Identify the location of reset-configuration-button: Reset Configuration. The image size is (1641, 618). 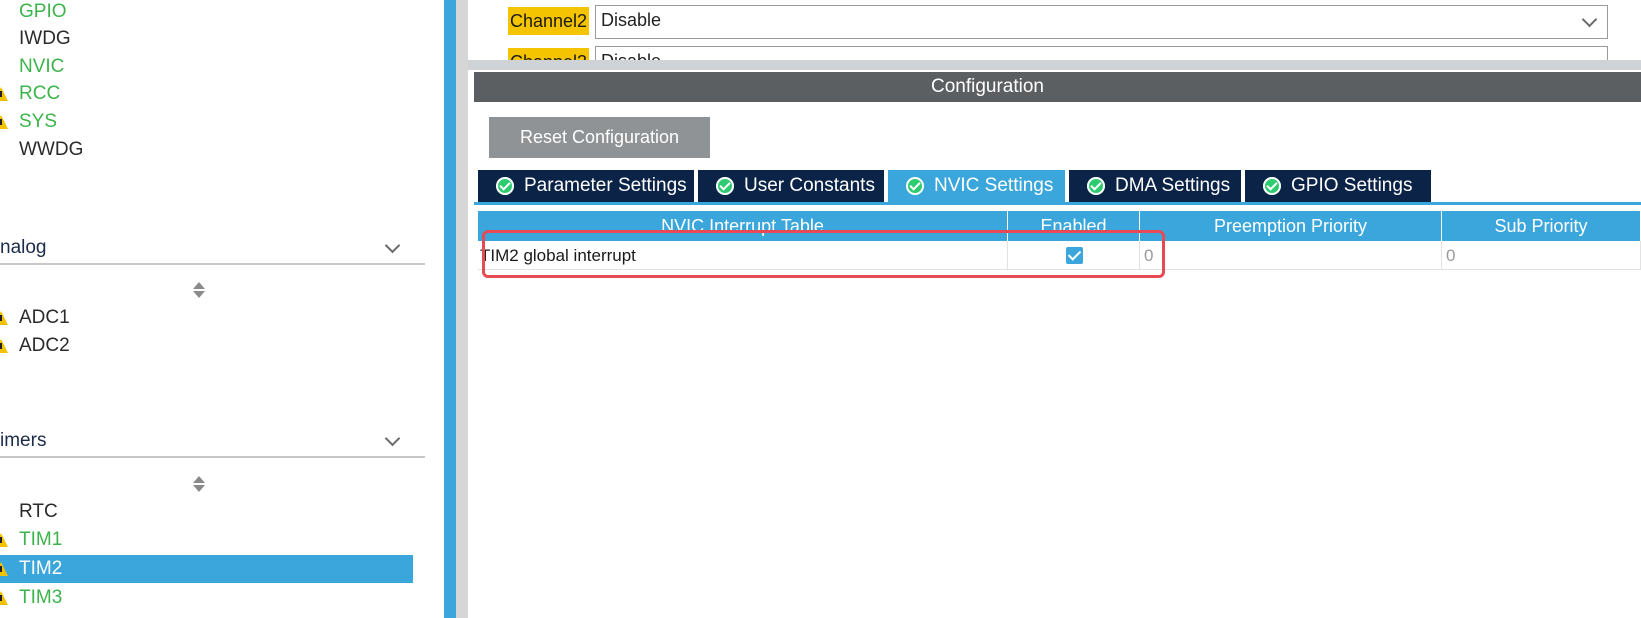
(599, 137).